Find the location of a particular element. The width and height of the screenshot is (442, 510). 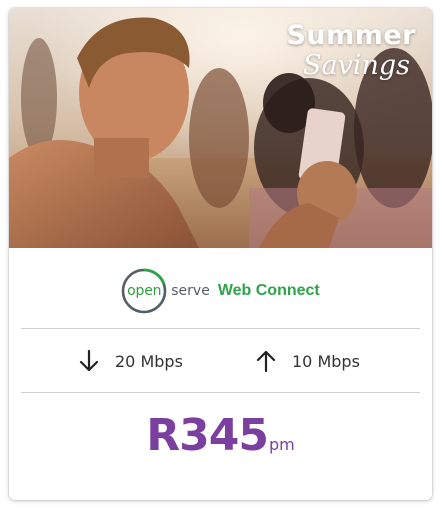

brand-row: open serve Web Connect is located at coordinates (220, 291).